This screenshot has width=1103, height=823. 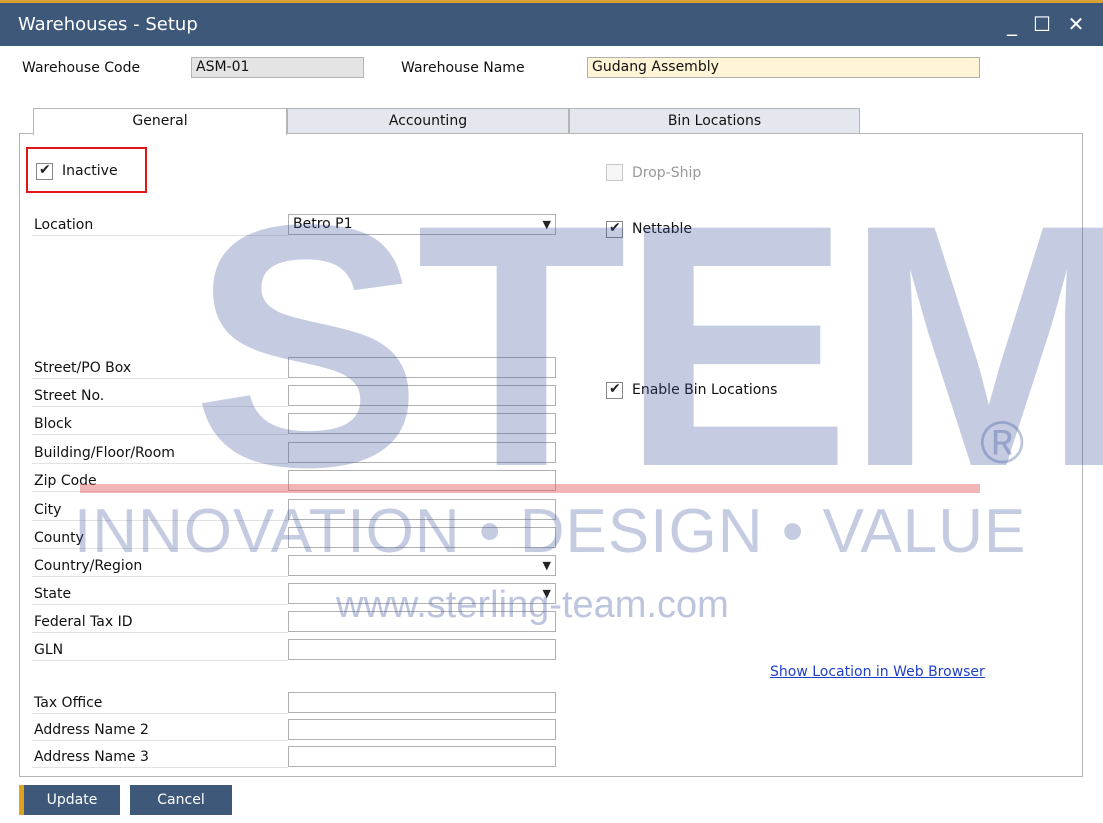 What do you see at coordinates (422, 224) in the screenshot?
I see `location-dropdown: Betro P1` at bounding box center [422, 224].